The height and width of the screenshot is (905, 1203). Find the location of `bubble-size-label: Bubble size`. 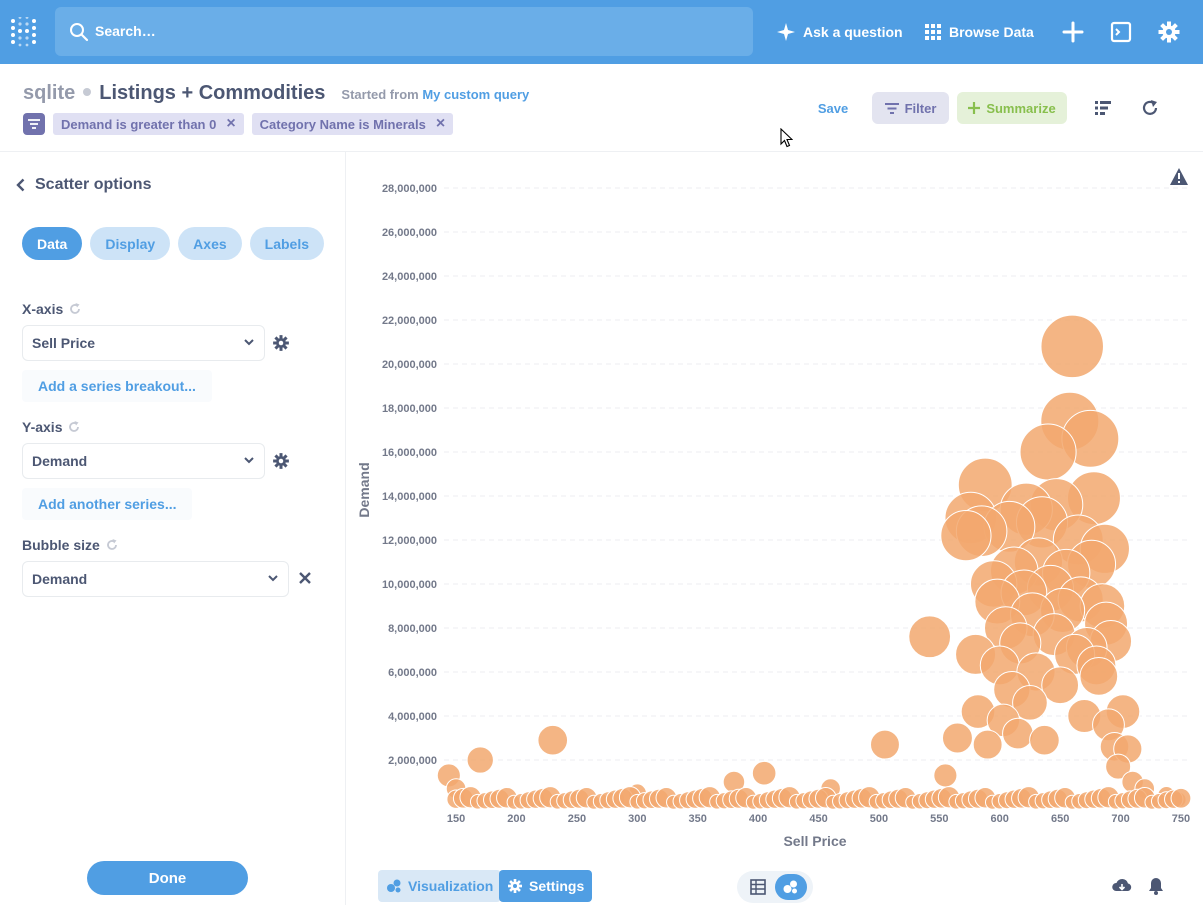

bubble-size-label: Bubble size is located at coordinates (61, 545).